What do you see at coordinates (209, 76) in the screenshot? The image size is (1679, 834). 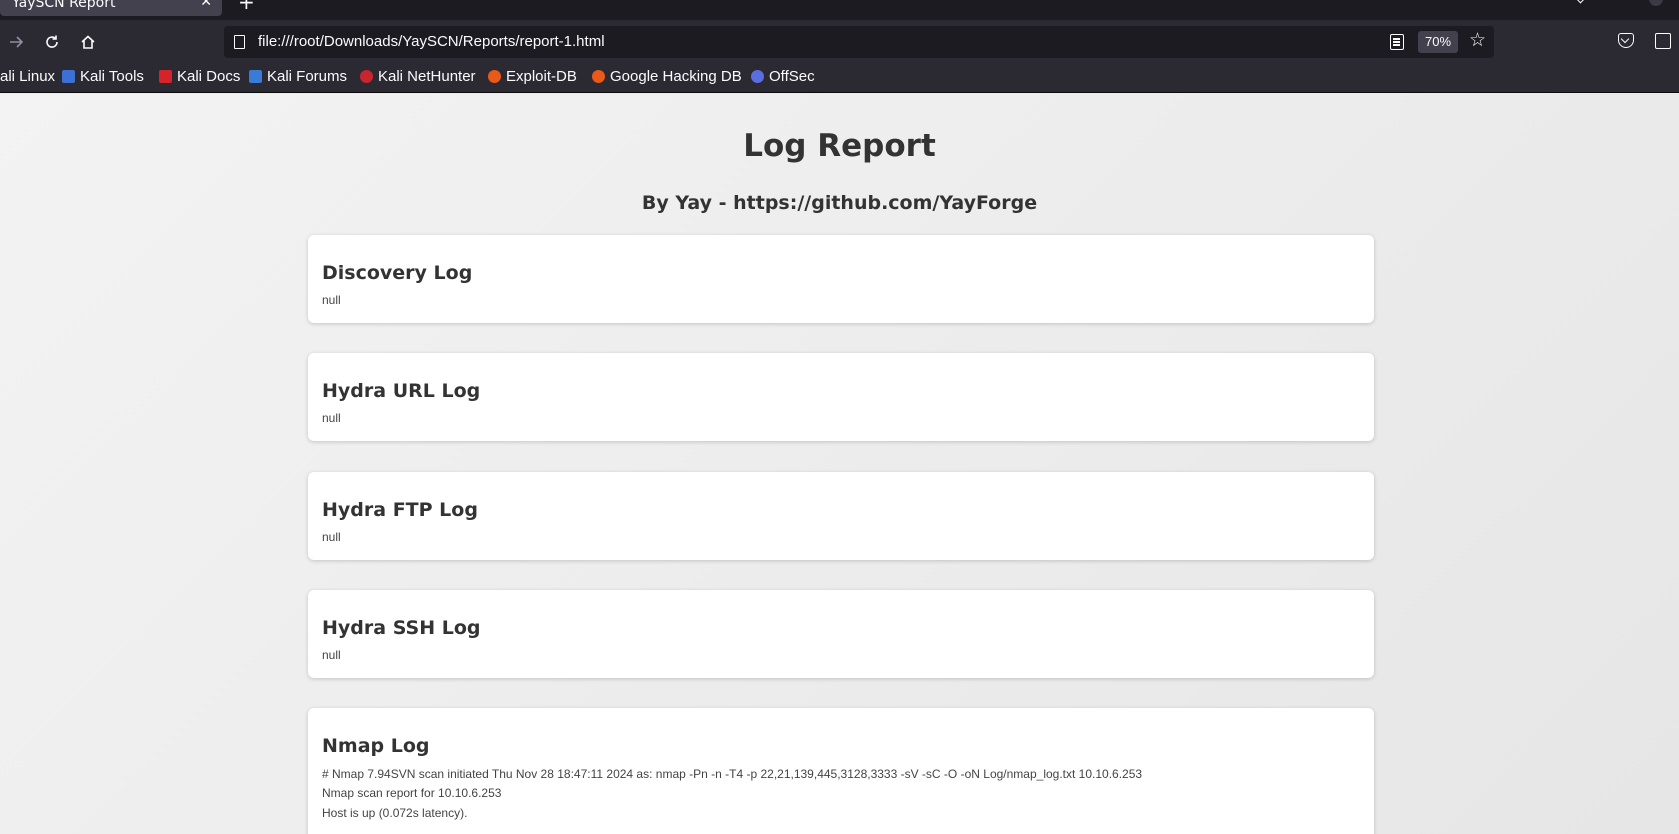 I see `bookmark-label: Kali Docs` at bounding box center [209, 76].